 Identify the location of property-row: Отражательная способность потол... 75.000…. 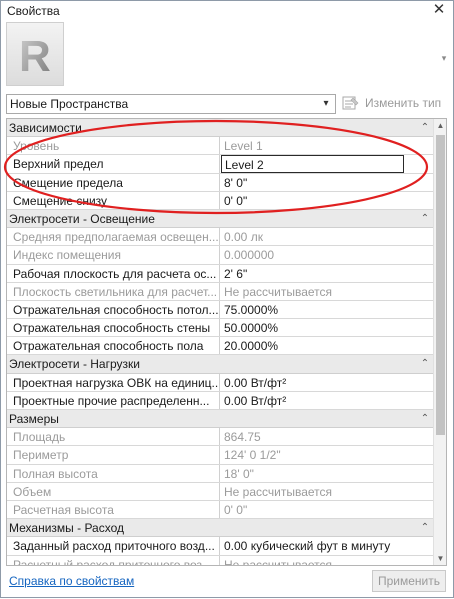
(220, 310).